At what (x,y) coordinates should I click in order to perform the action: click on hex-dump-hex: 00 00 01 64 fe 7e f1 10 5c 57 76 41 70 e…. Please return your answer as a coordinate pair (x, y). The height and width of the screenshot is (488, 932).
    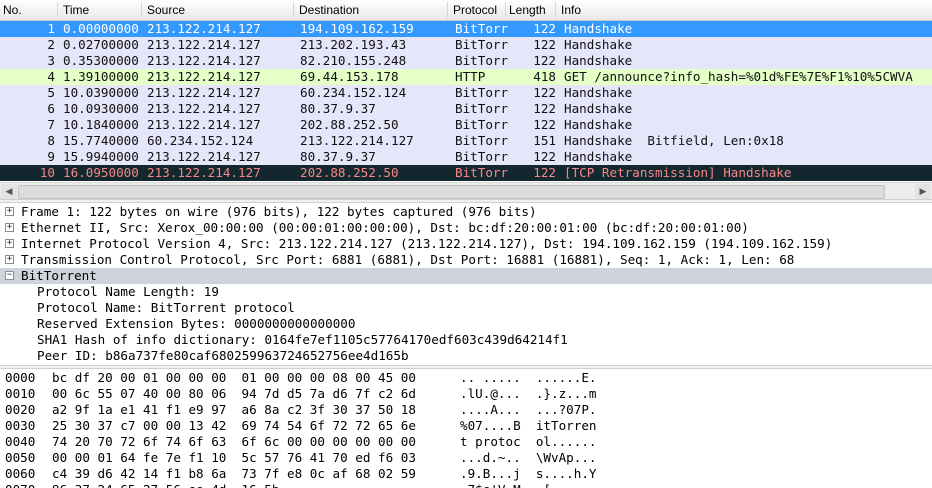
    Looking at the image, I should click on (234, 458).